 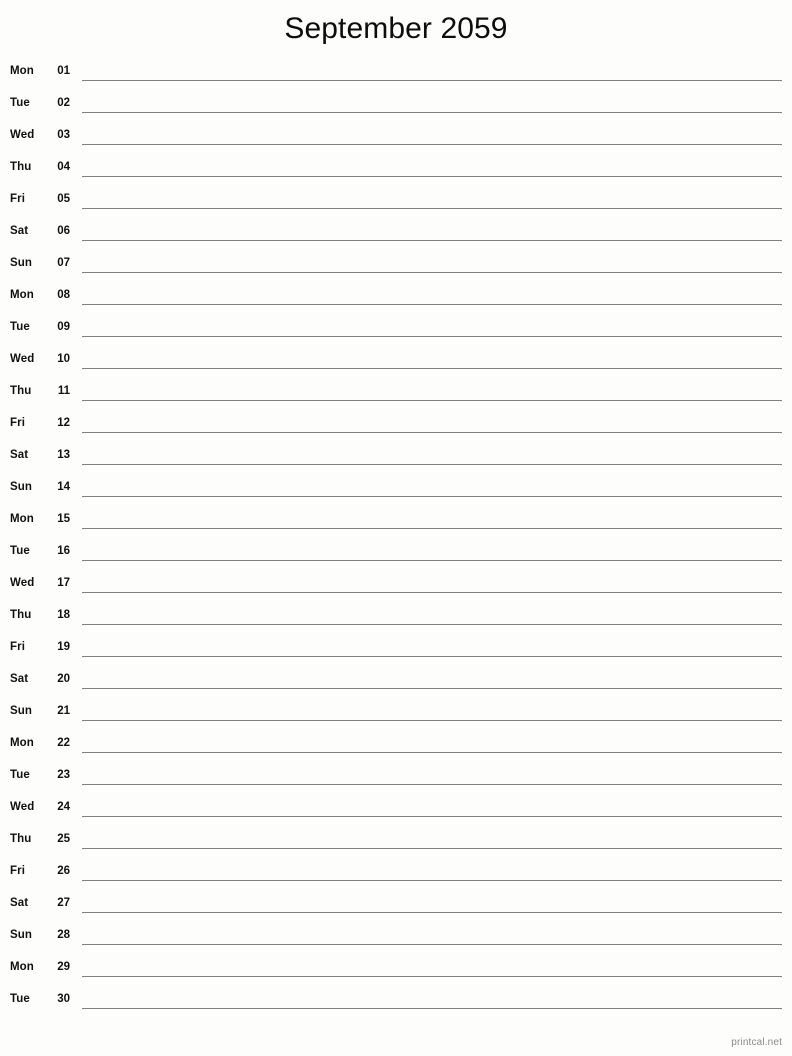 I want to click on day-row: Wed 03, so click(x=396, y=140).